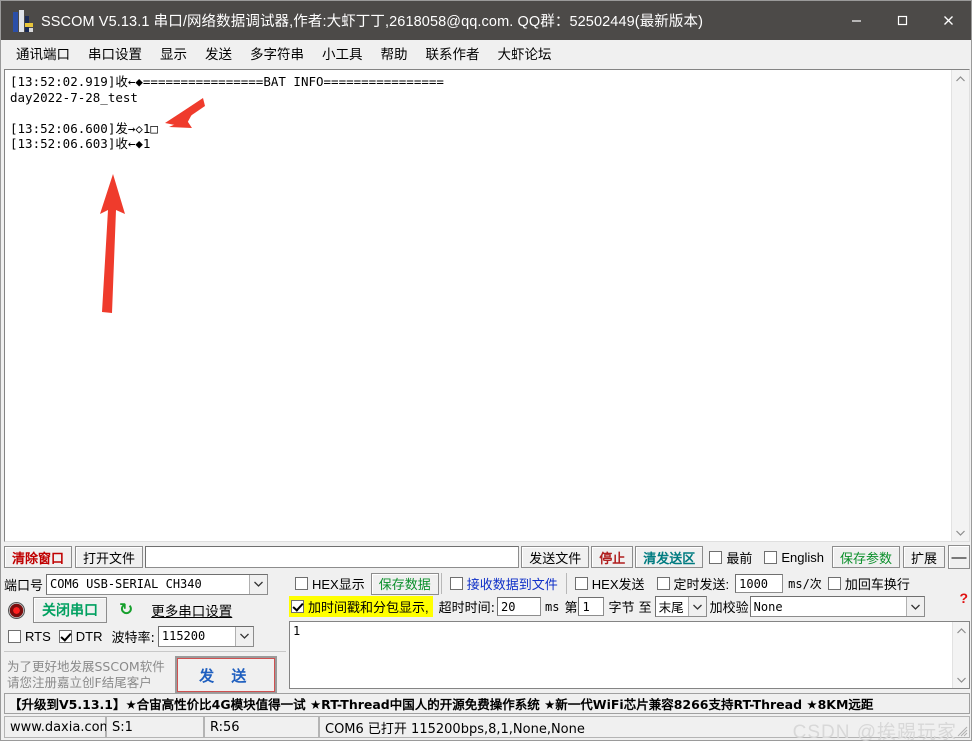 This screenshot has height=744, width=972. Describe the element at coordinates (297, 606) in the screenshot. I see `timestamp-checkbox-box` at that location.